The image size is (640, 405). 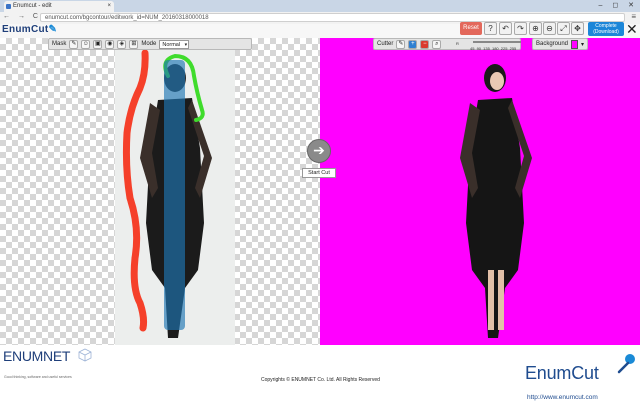 I want to click on tab-title: Enumcut - edit, so click(x=32, y=6).